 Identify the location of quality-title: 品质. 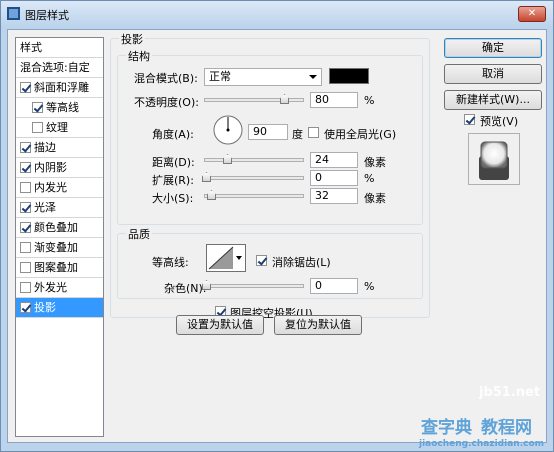
(139, 234).